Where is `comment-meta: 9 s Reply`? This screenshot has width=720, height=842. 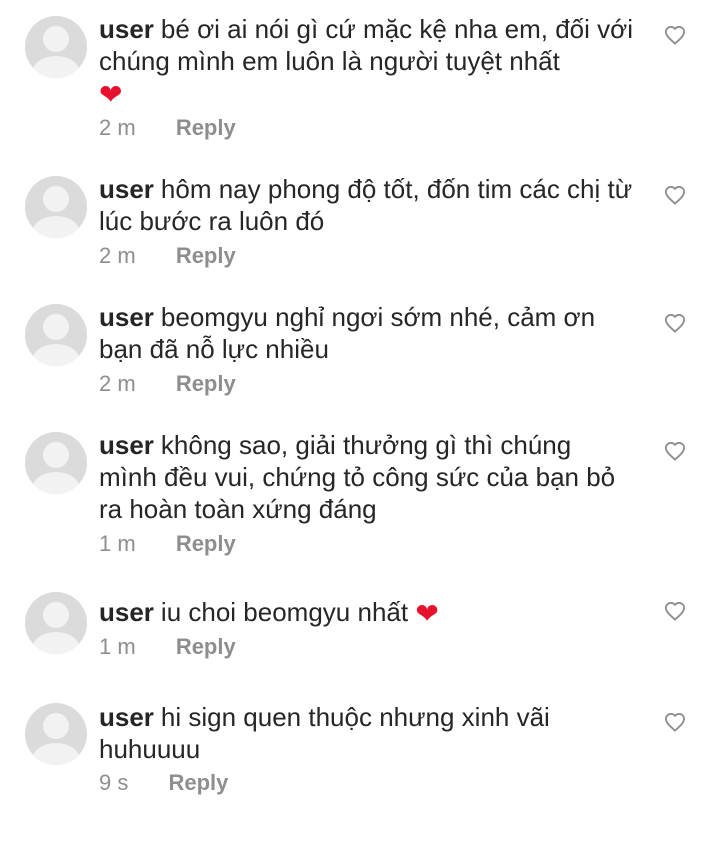 comment-meta: 9 s Reply is located at coordinates (163, 783).